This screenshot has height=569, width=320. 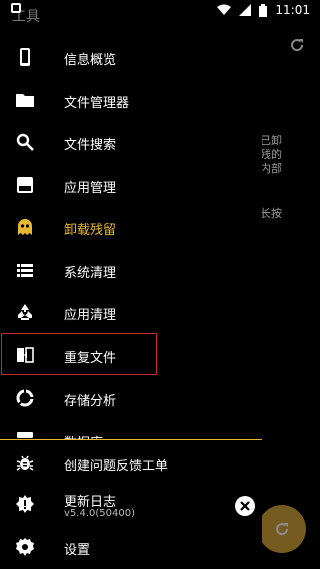 What do you see at coordinates (131, 142) in the screenshot?
I see `drawer-item-file-search: 文件搜索` at bounding box center [131, 142].